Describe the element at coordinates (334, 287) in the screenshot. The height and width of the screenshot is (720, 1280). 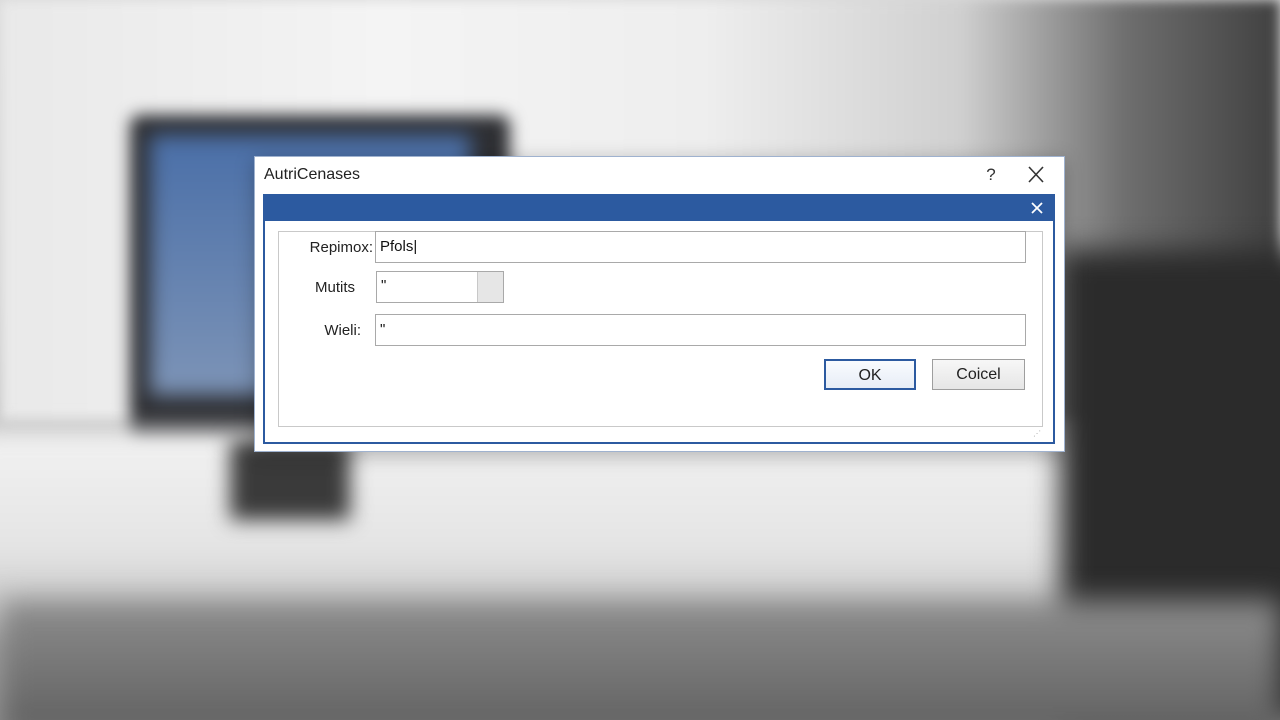
I see `field-label-mutits: Mutits` at that location.